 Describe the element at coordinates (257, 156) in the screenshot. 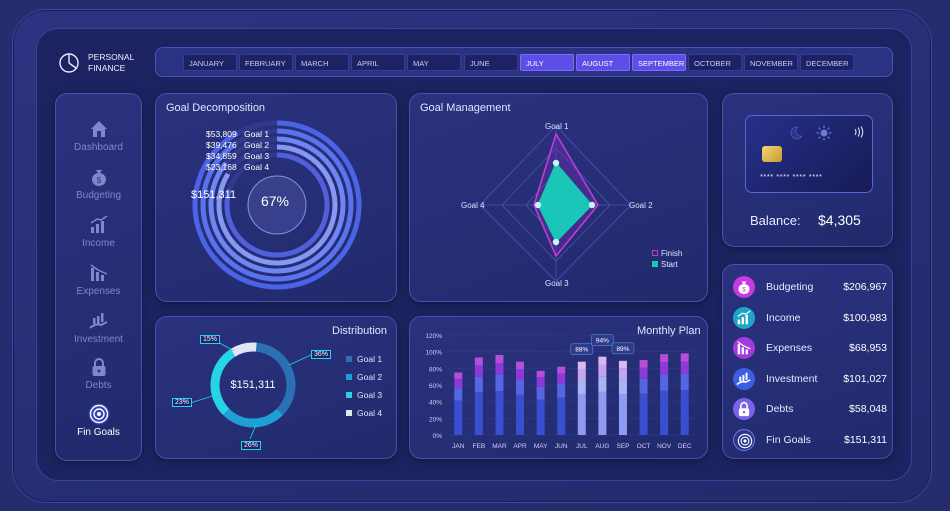

I see `goal-label: Goal 3` at that location.